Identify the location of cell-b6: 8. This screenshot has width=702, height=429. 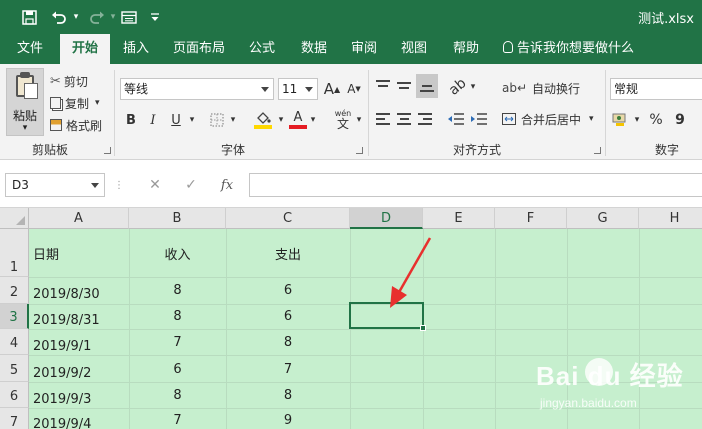
(177, 395).